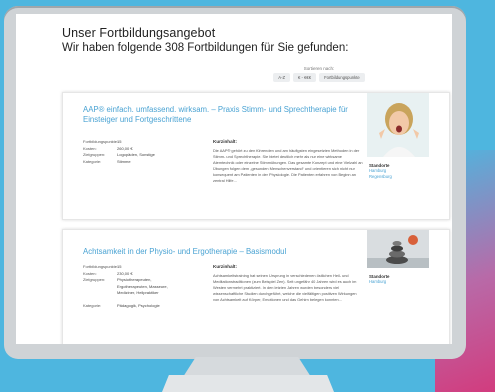 The height and width of the screenshot is (392, 495). Describe the element at coordinates (319, 68) in the screenshot. I see `sort-label: Sortieren nach:` at that location.